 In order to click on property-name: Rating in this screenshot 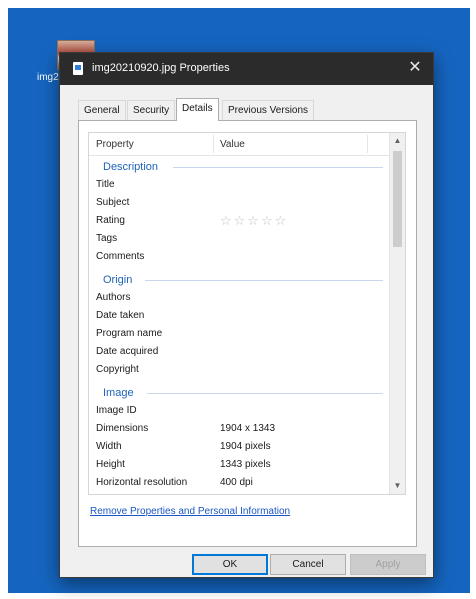, I will do `click(110, 220)`.